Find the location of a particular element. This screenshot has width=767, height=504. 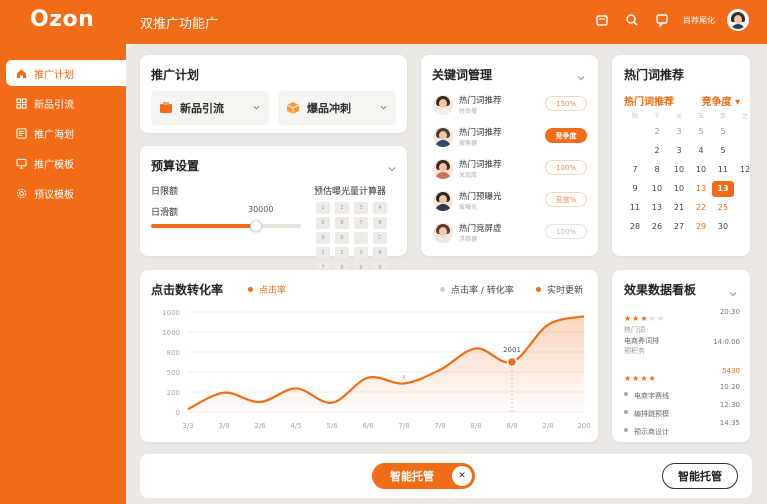

plan-title: 推广计划 is located at coordinates (175, 75).